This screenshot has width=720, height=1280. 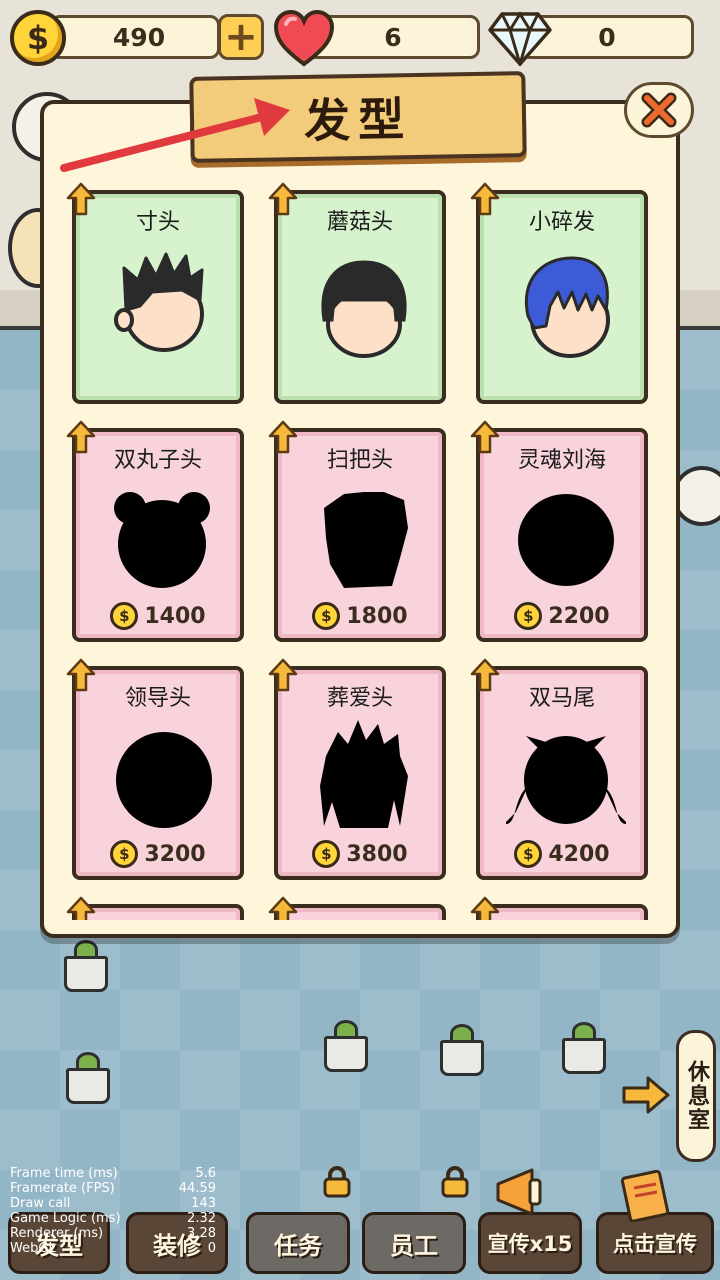 I want to click on broom-hair-silhouette-icon, so click(x=366, y=540).